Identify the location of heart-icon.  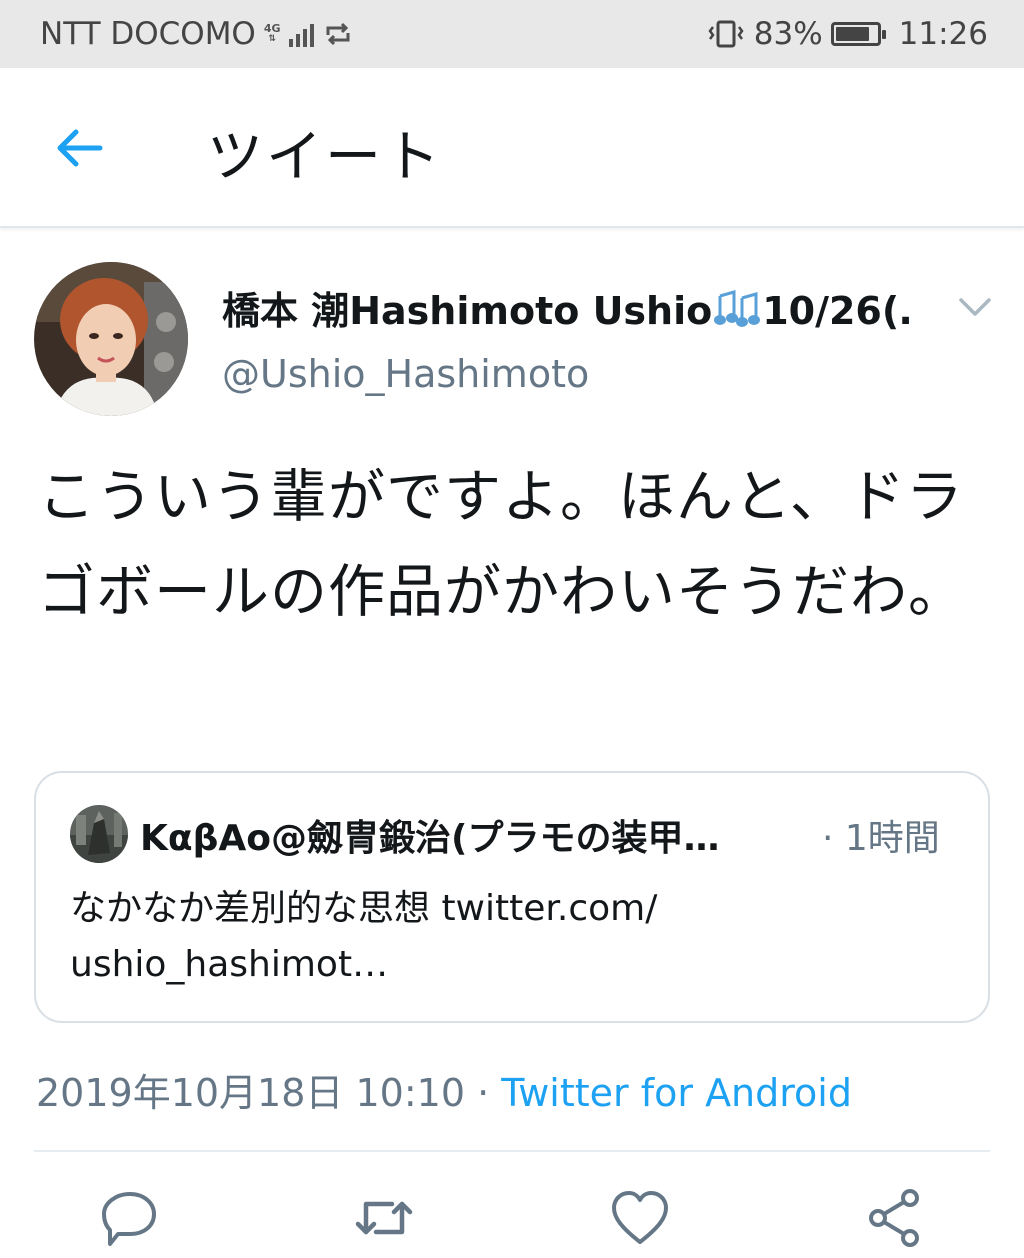
(640, 1217).